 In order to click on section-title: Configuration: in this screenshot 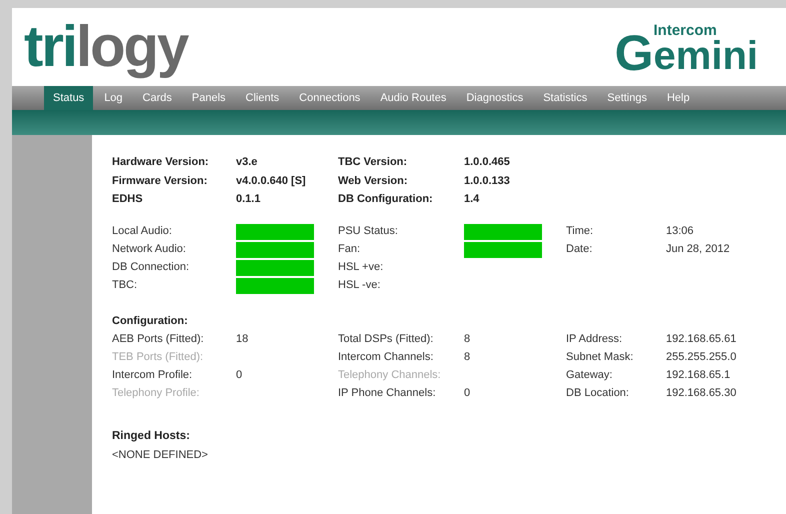, I will do `click(150, 322)`.